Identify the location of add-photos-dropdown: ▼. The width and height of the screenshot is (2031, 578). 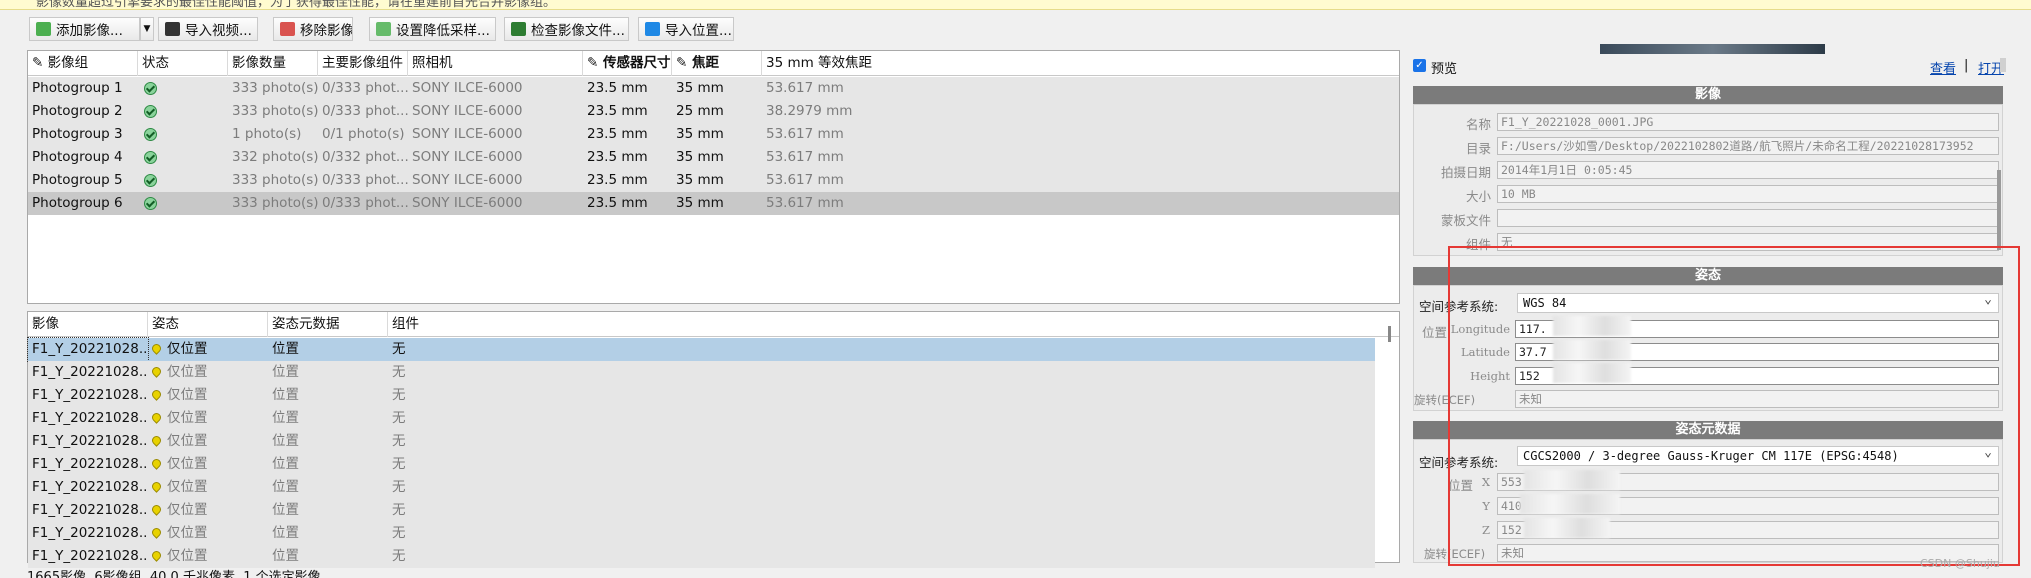
(147, 29).